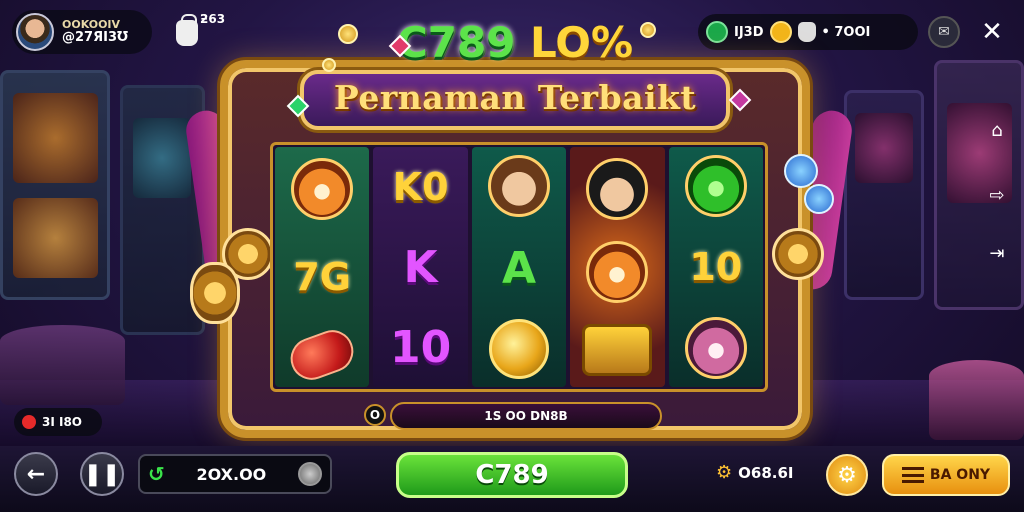 The width and height of the screenshot is (1024, 512). What do you see at coordinates (463, 42) in the screenshot?
I see `logo-main-text: C789` at bounding box center [463, 42].